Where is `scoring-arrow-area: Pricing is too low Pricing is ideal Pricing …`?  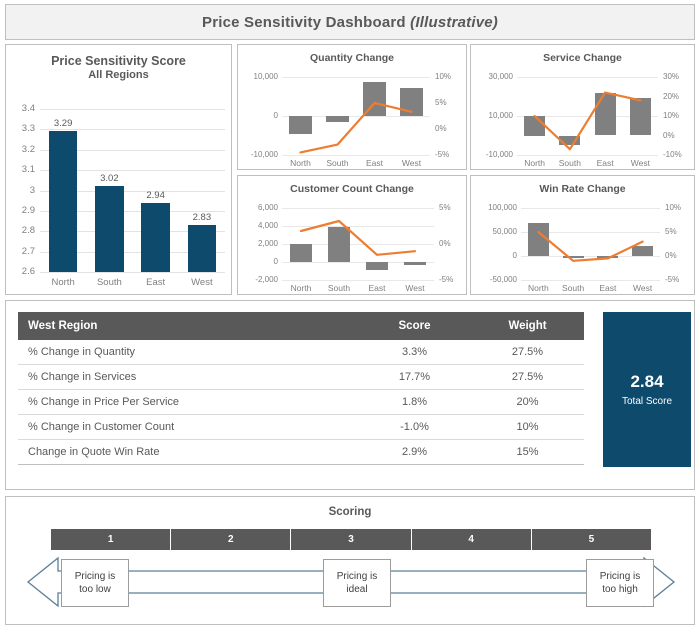
scoring-arrow-area: Pricing is too low Pricing is ideal Pricing … is located at coordinates (351, 589).